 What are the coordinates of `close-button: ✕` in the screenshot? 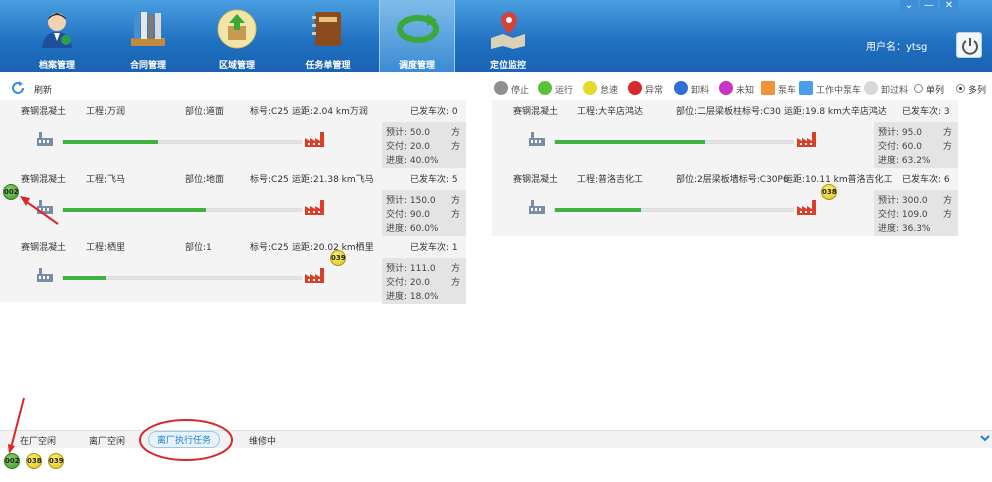 It's located at (949, 7).